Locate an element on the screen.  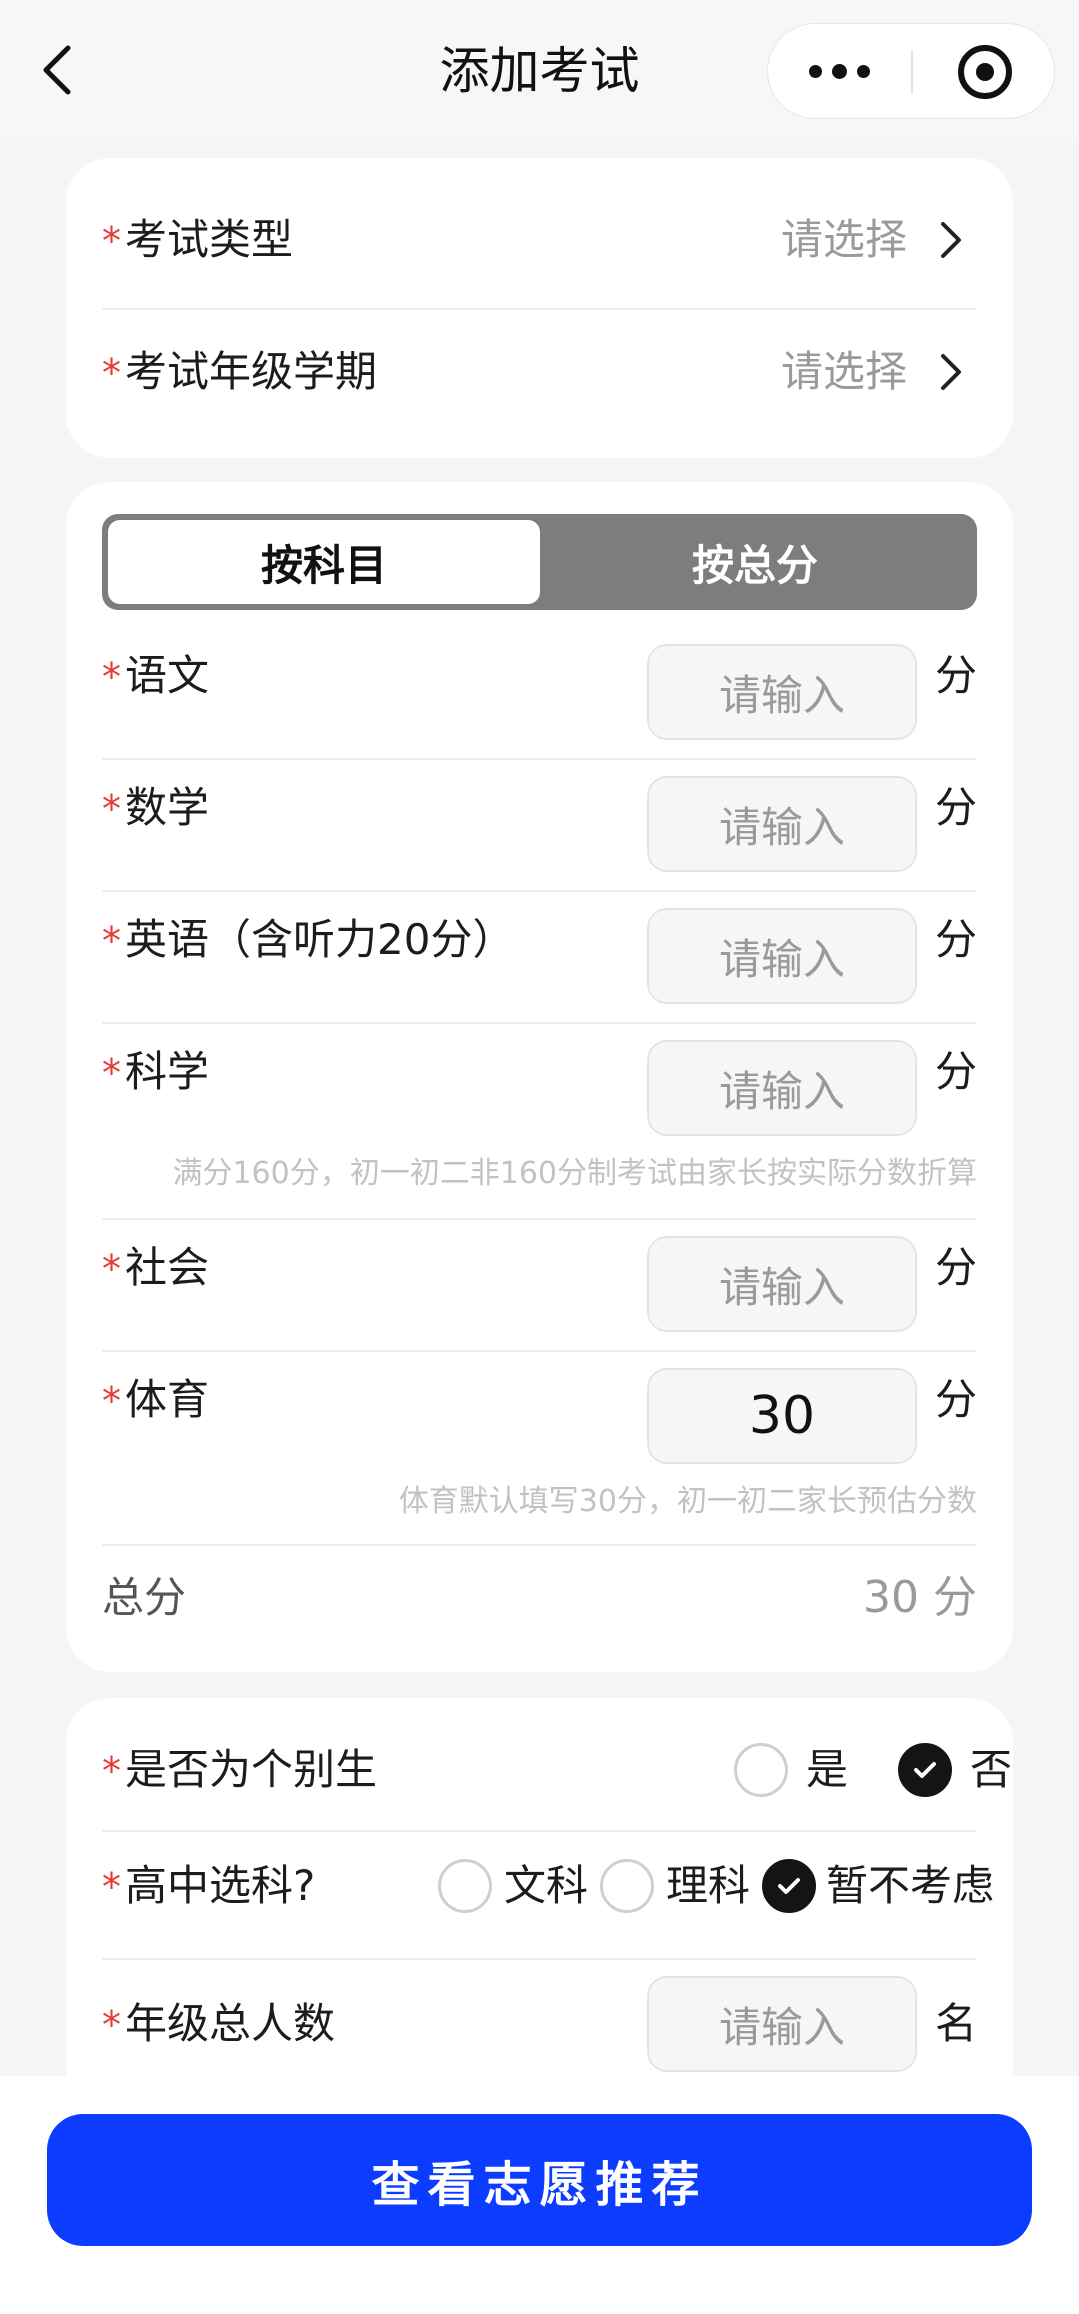
more-button is located at coordinates (839, 71).